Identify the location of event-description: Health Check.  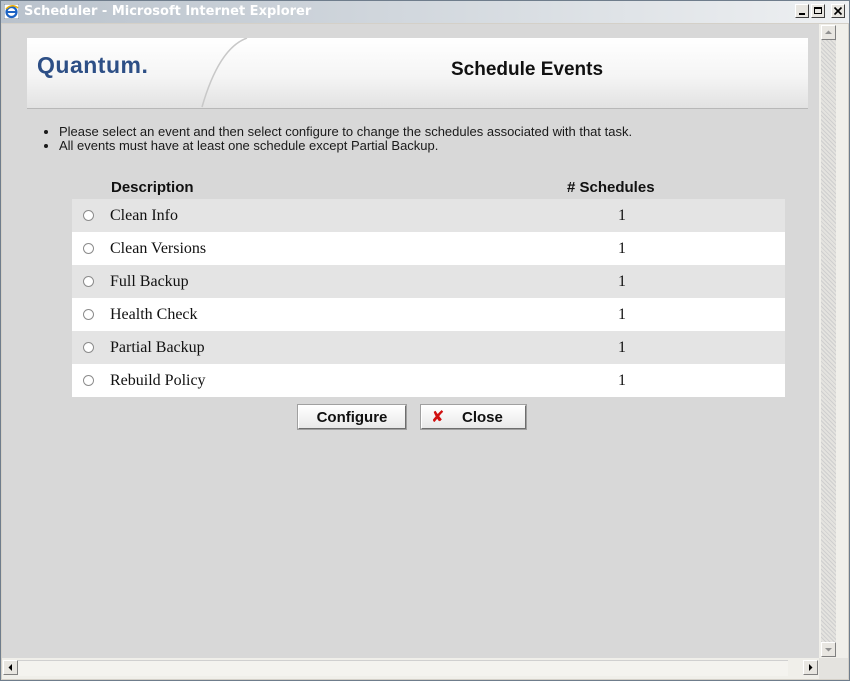
(154, 314).